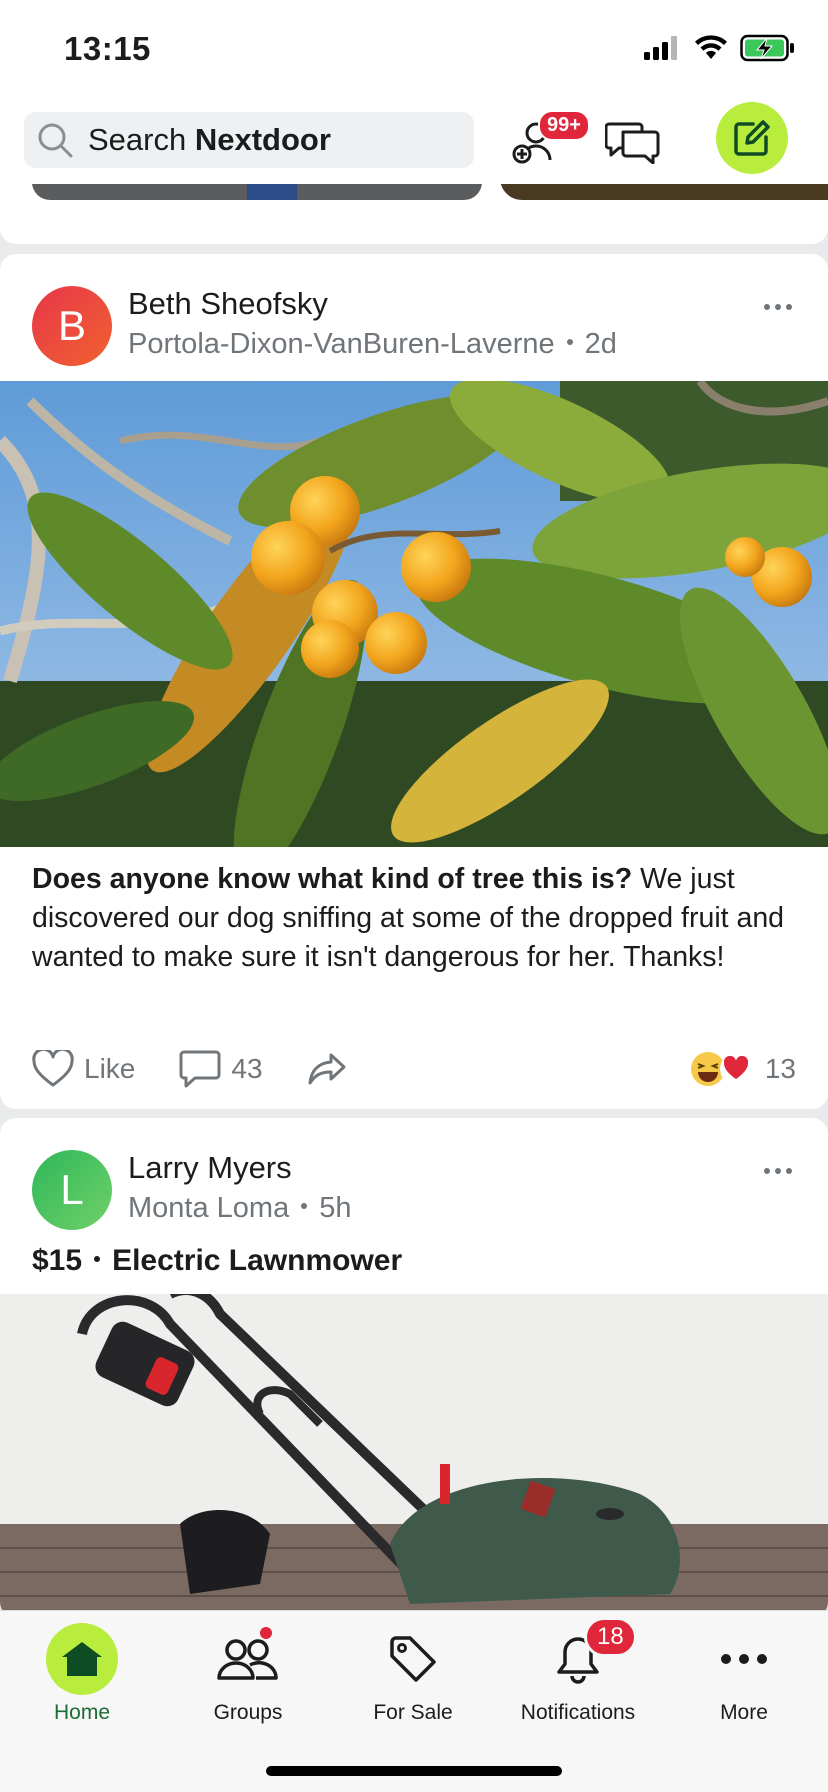 The width and height of the screenshot is (828, 1792). Describe the element at coordinates (247, 1068) in the screenshot. I see `comment-count: 43` at that location.